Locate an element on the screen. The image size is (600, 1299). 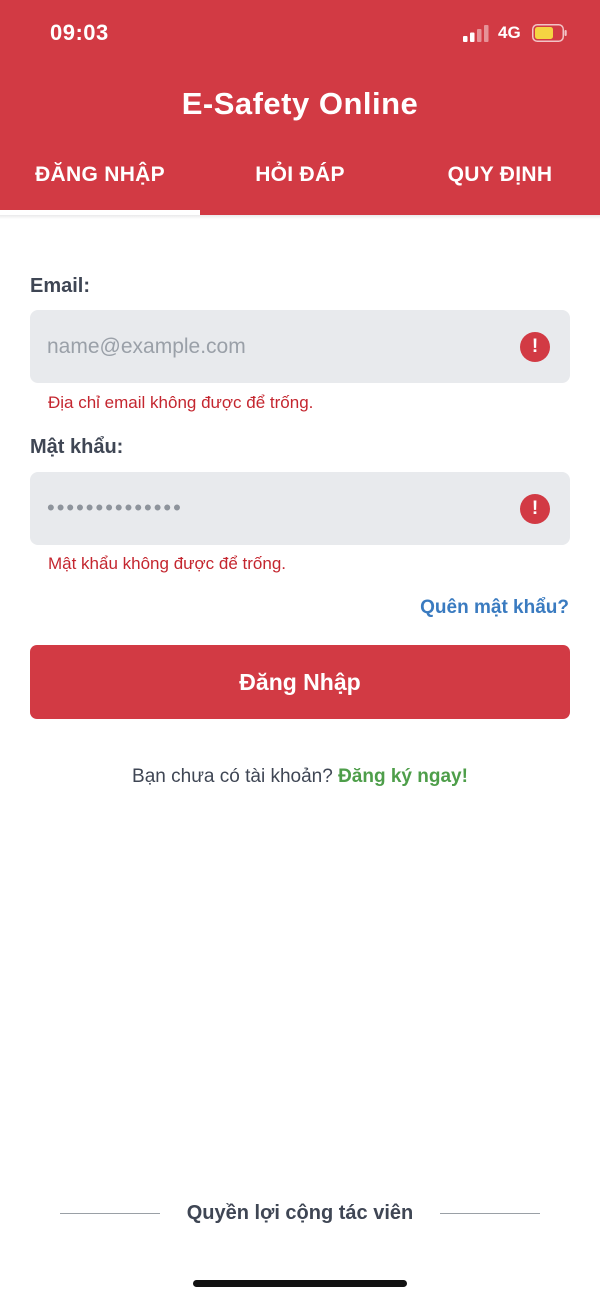
signup-prompt-text: Bạn chưa có tài khoản? is located at coordinates (232, 776).